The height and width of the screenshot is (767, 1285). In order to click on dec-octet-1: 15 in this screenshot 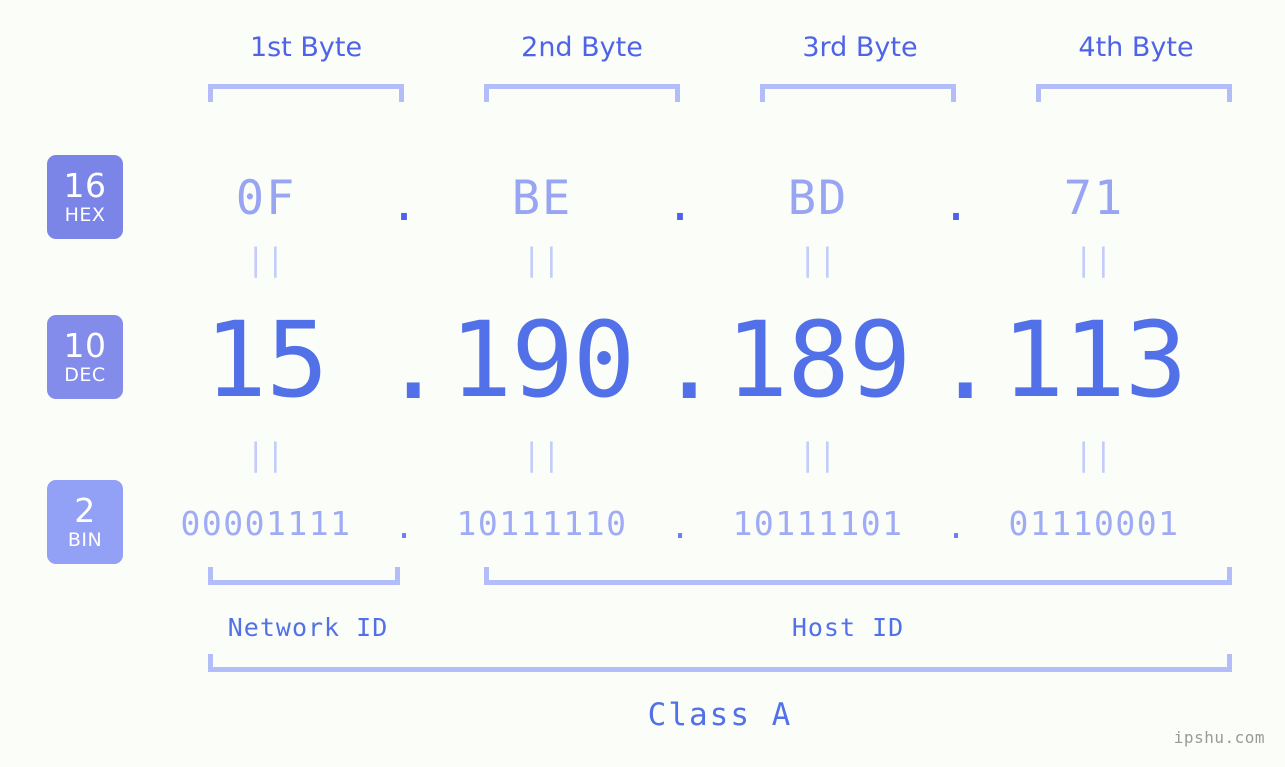, I will do `click(266, 360)`.